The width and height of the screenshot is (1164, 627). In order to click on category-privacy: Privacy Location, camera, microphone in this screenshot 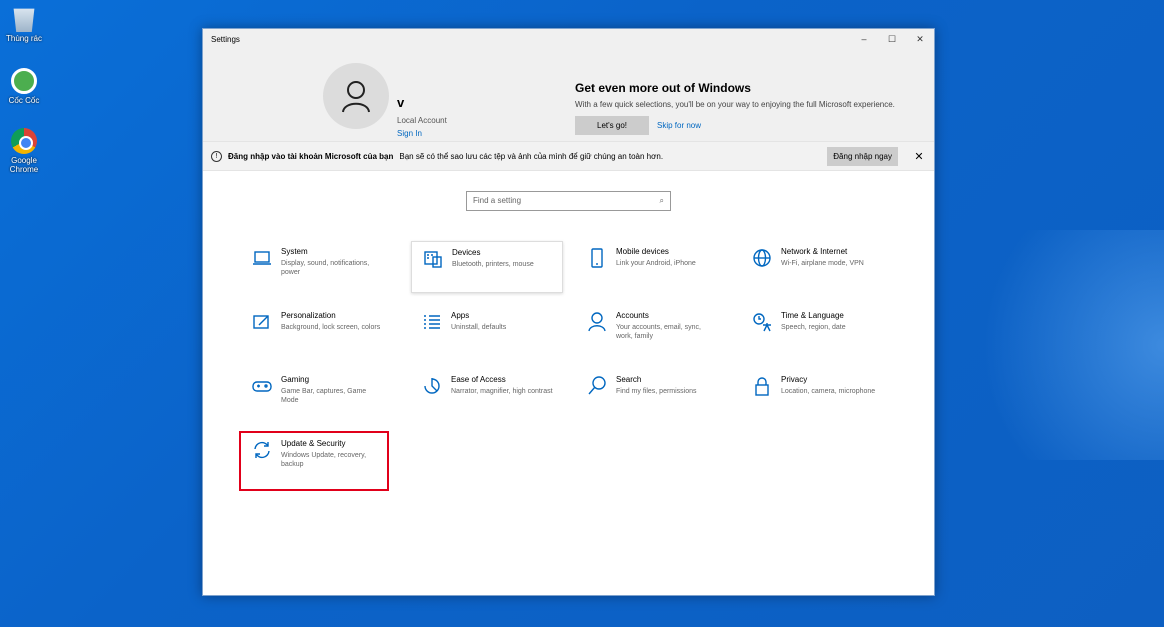, I will do `click(817, 395)`.